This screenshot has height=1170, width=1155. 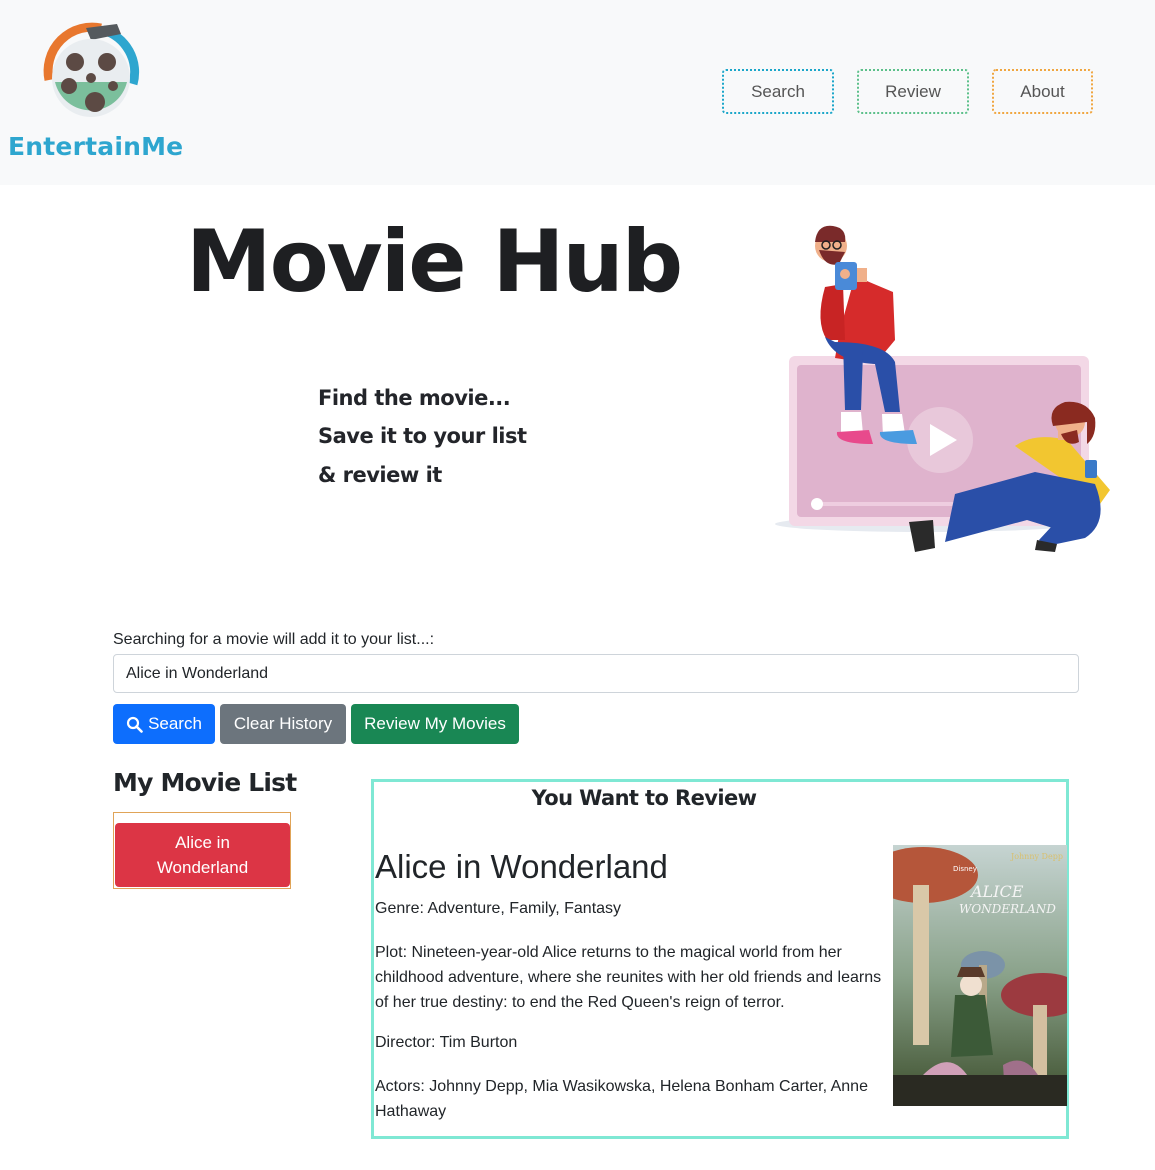 What do you see at coordinates (175, 723) in the screenshot?
I see `search-button-label: Search` at bounding box center [175, 723].